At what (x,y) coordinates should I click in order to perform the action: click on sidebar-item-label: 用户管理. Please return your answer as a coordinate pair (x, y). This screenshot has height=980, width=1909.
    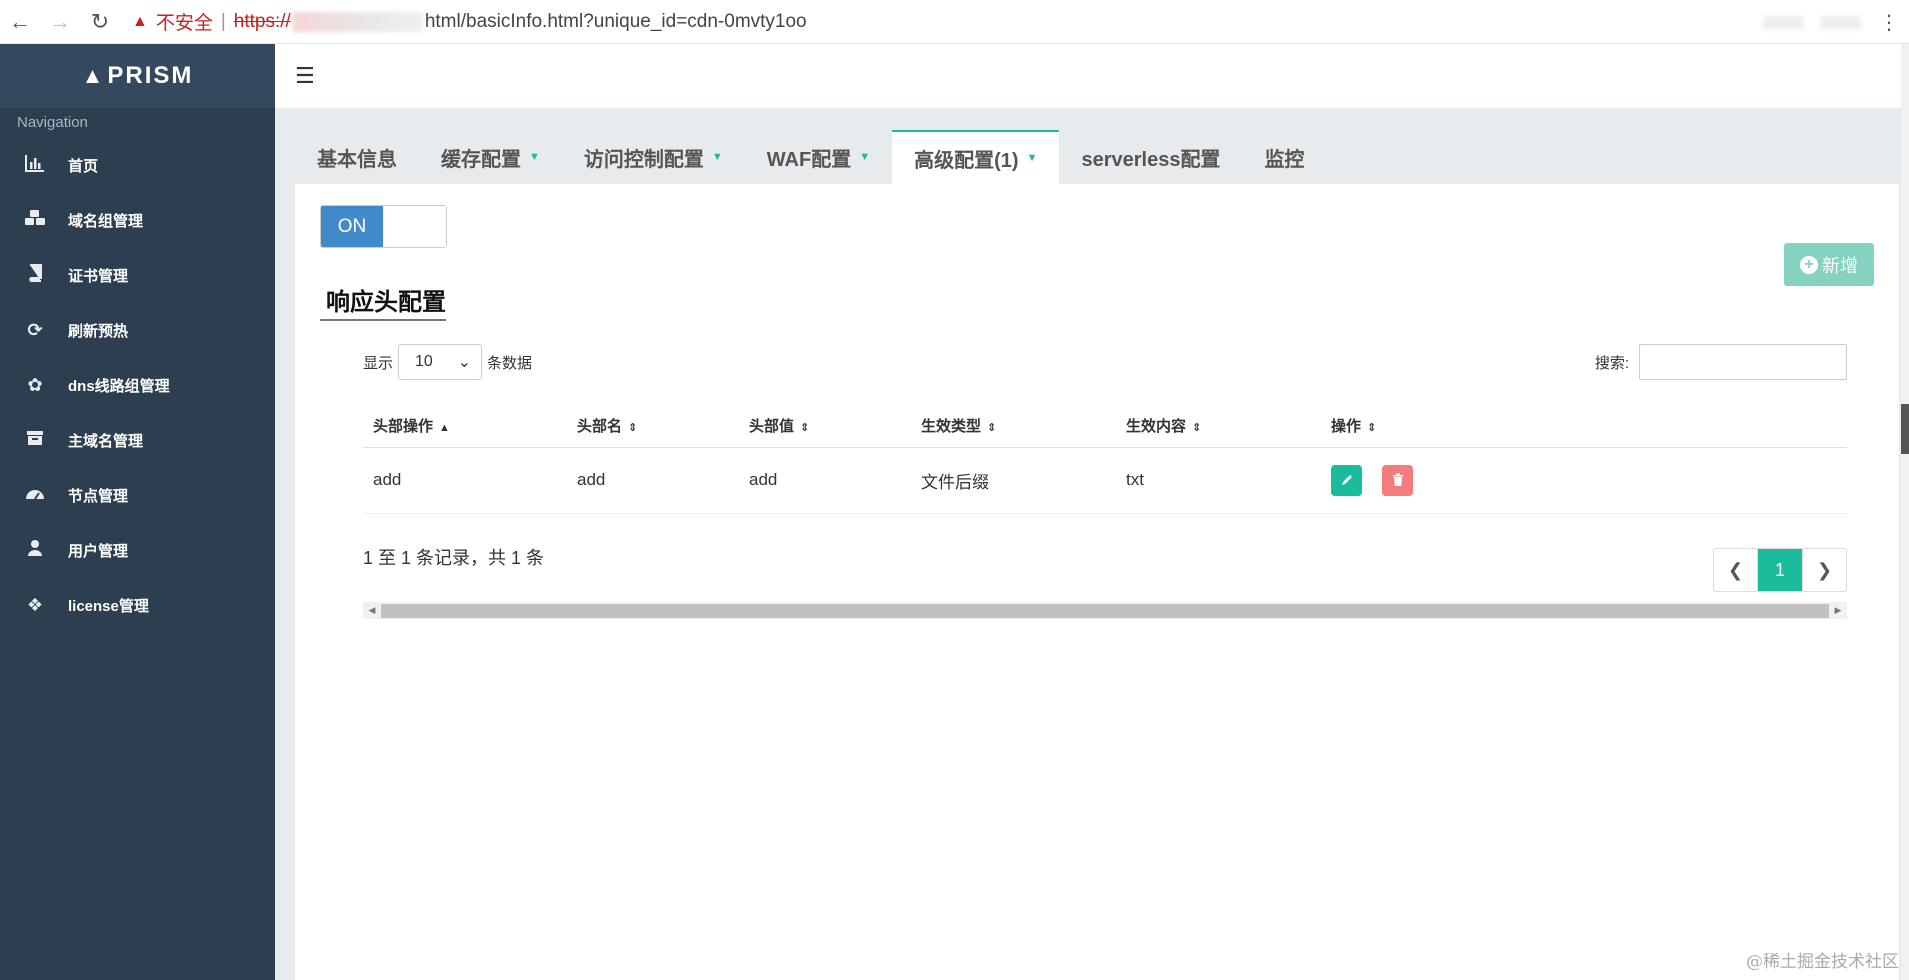
    Looking at the image, I should click on (98, 551).